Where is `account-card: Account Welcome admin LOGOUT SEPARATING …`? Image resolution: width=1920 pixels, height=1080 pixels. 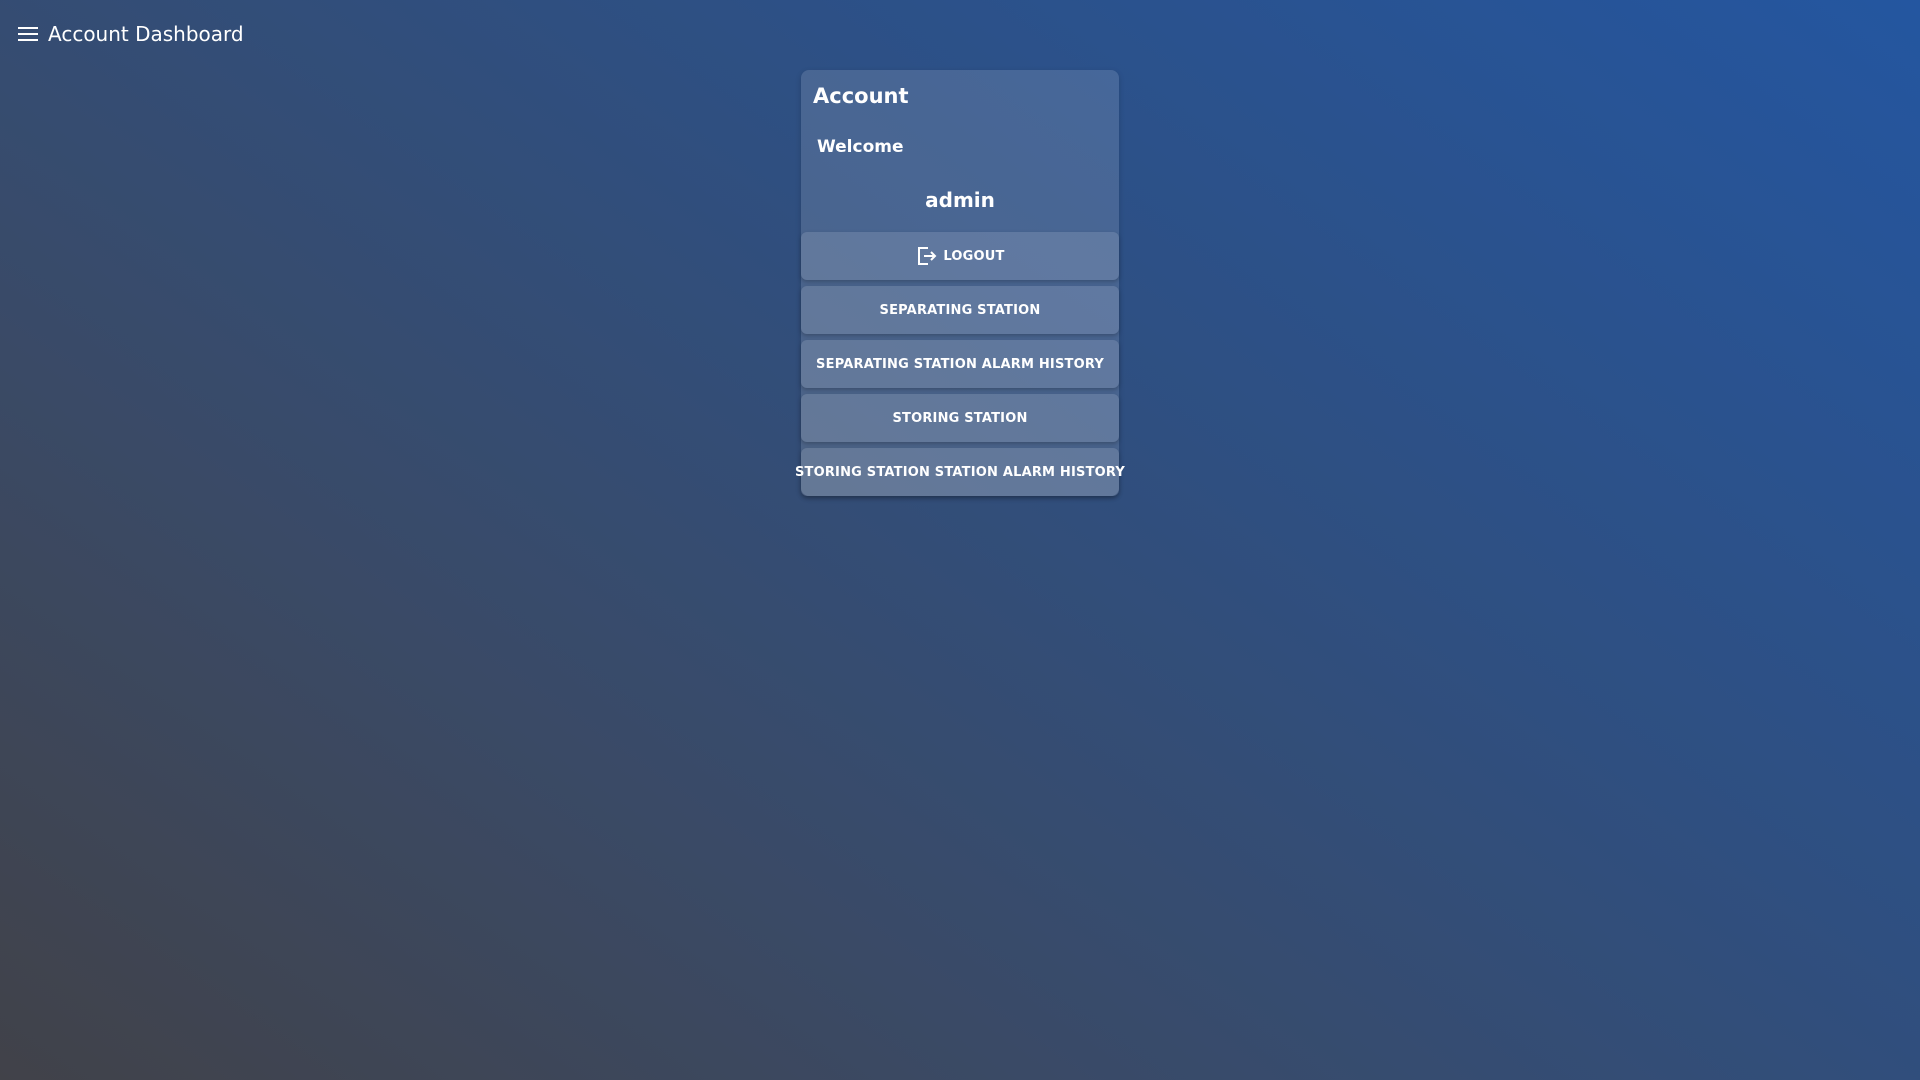 account-card: Account Welcome admin LOGOUT SEPARATING … is located at coordinates (960, 283).